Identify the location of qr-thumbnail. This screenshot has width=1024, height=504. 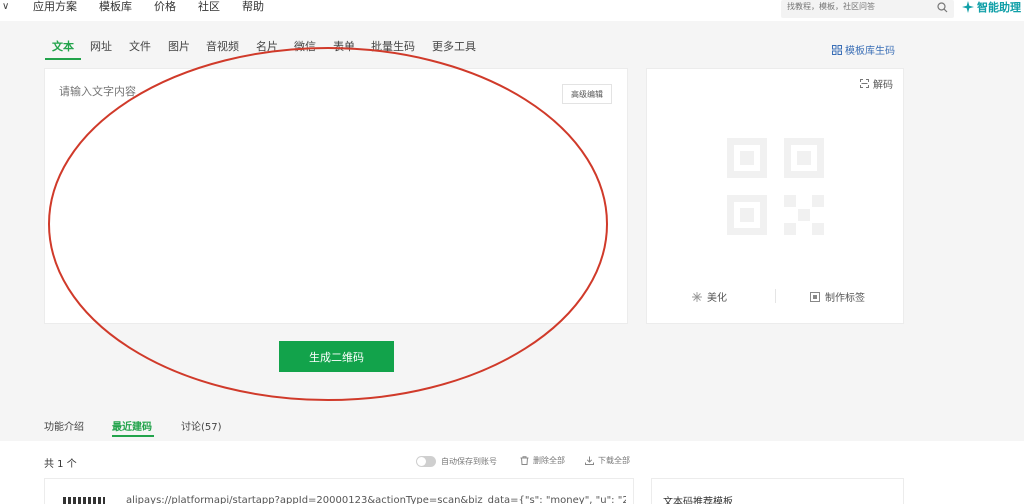
(84, 500).